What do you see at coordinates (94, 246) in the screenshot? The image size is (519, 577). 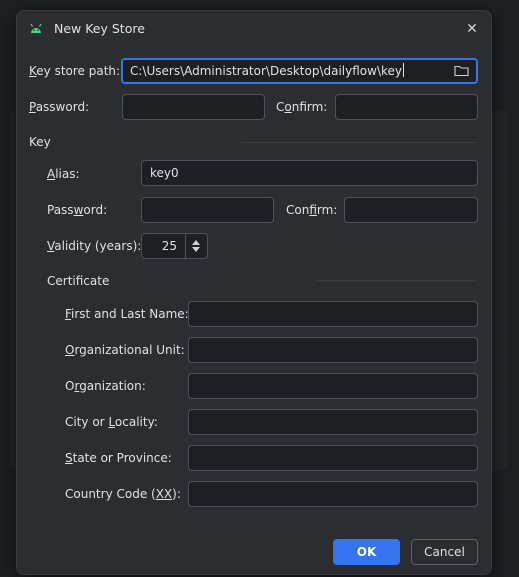 I see `validity-label: Validity (years):` at bounding box center [94, 246].